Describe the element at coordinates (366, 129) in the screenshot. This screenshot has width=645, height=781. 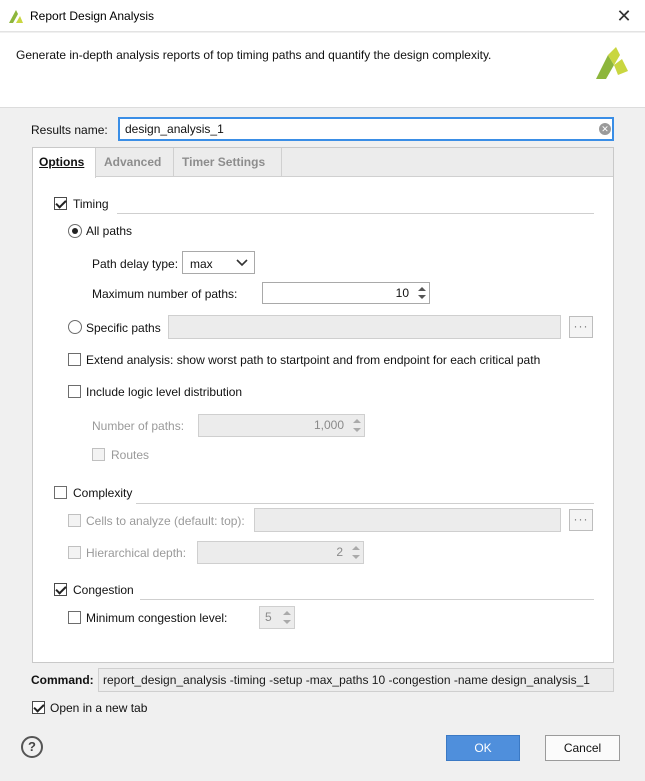
I see `results-name-input: design_analysis_1` at that location.